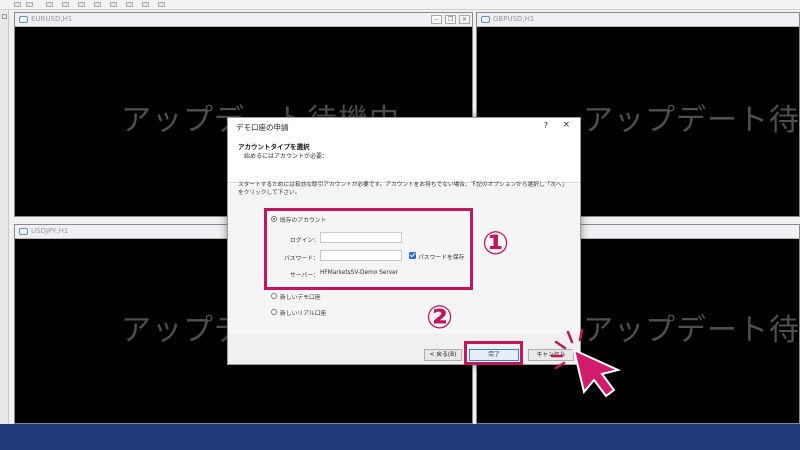  What do you see at coordinates (443, 355) in the screenshot?
I see `back-button: < 戻る(B)` at bounding box center [443, 355].